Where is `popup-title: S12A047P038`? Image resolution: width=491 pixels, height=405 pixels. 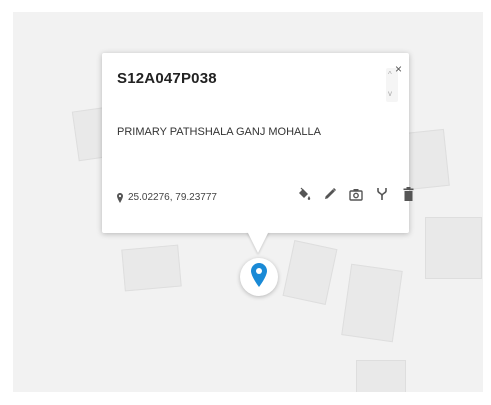
popup-title: S12A047P038 is located at coordinates (167, 78).